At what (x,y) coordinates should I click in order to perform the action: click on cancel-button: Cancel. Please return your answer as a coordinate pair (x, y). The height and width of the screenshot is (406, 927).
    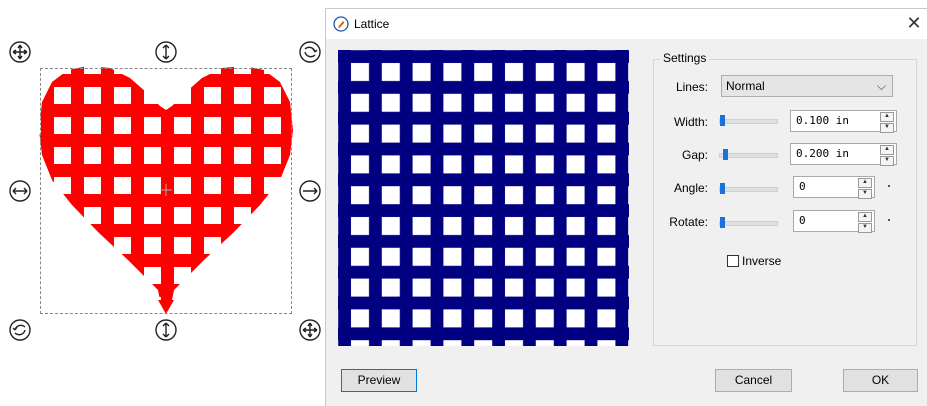
    Looking at the image, I should click on (753, 380).